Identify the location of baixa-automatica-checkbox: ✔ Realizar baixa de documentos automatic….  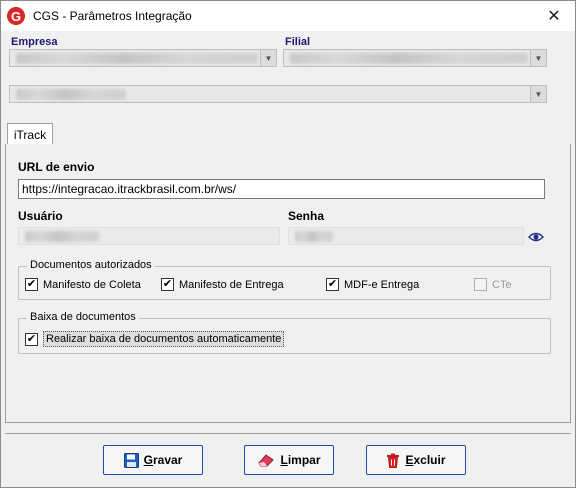
(155, 339).